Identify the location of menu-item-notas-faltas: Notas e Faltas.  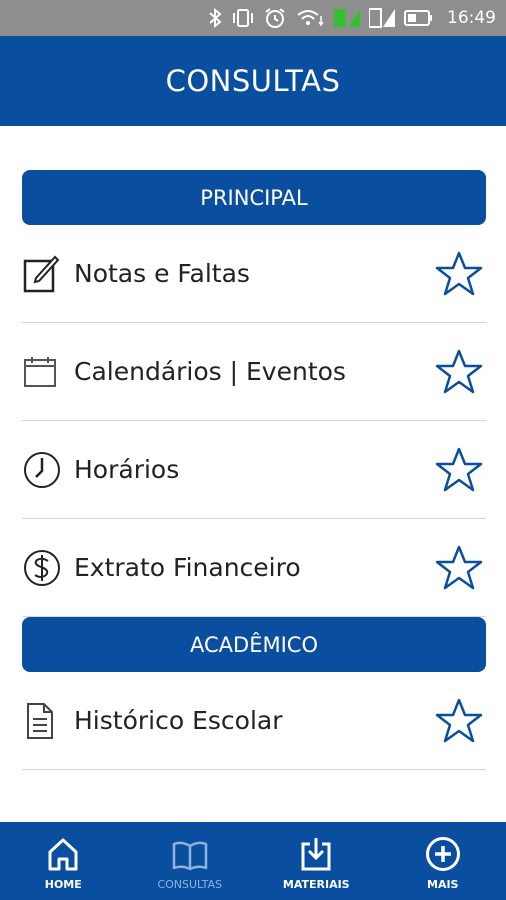
(254, 274).